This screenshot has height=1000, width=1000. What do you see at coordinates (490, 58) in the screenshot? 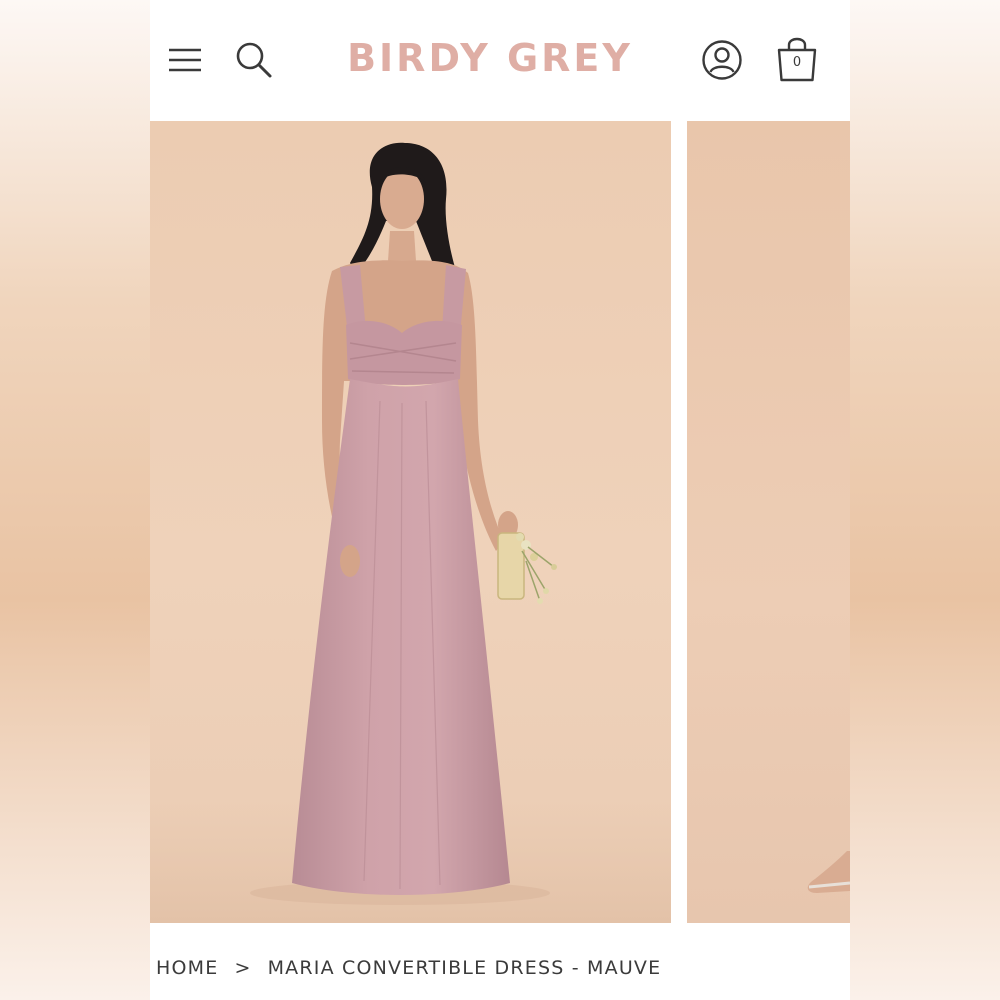
I see `brand-logo: BIRDY GREY` at bounding box center [490, 58].